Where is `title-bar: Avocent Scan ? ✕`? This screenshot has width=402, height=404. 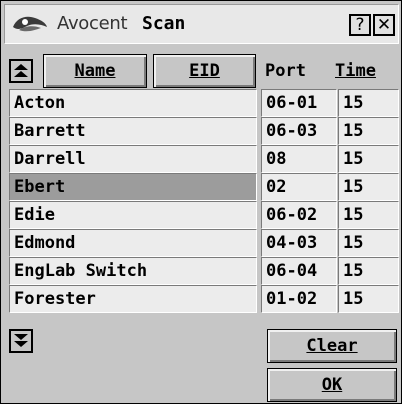 title-bar: Avocent Scan ? ✕ is located at coordinates (201, 24).